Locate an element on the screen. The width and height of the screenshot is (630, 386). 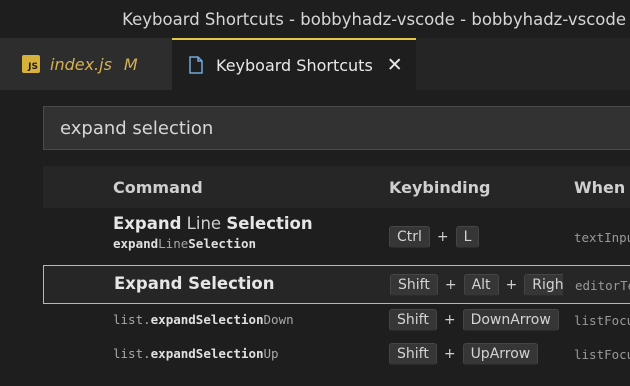
command-id: expandLineSelection is located at coordinates (213, 243).